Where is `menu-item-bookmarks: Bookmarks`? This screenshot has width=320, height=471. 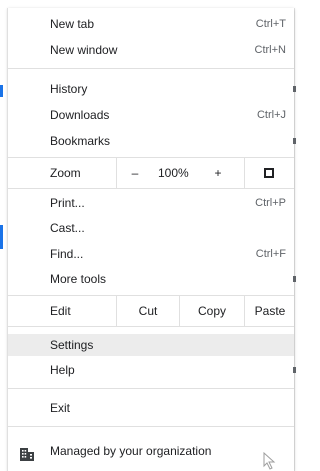 menu-item-bookmarks: Bookmarks is located at coordinates (152, 141).